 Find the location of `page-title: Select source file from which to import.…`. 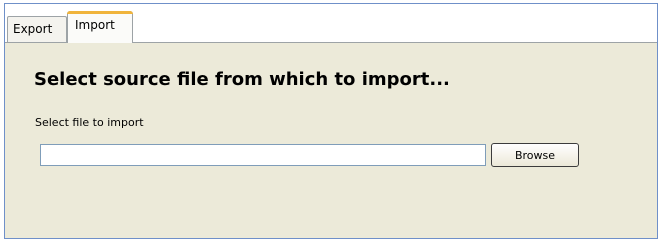

page-title: Select source file from which to import.… is located at coordinates (242, 79).